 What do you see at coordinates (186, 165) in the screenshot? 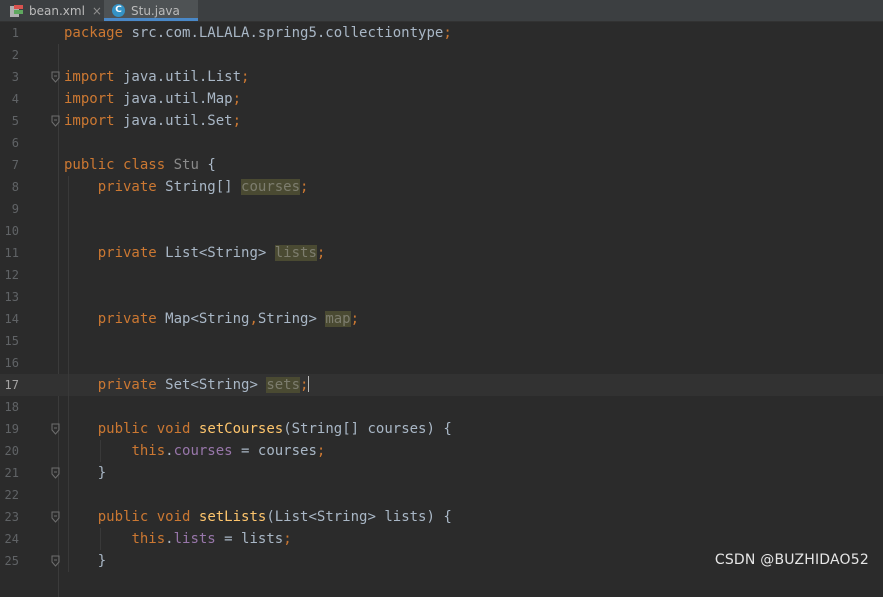
I see `code-token: Stu` at bounding box center [186, 165].